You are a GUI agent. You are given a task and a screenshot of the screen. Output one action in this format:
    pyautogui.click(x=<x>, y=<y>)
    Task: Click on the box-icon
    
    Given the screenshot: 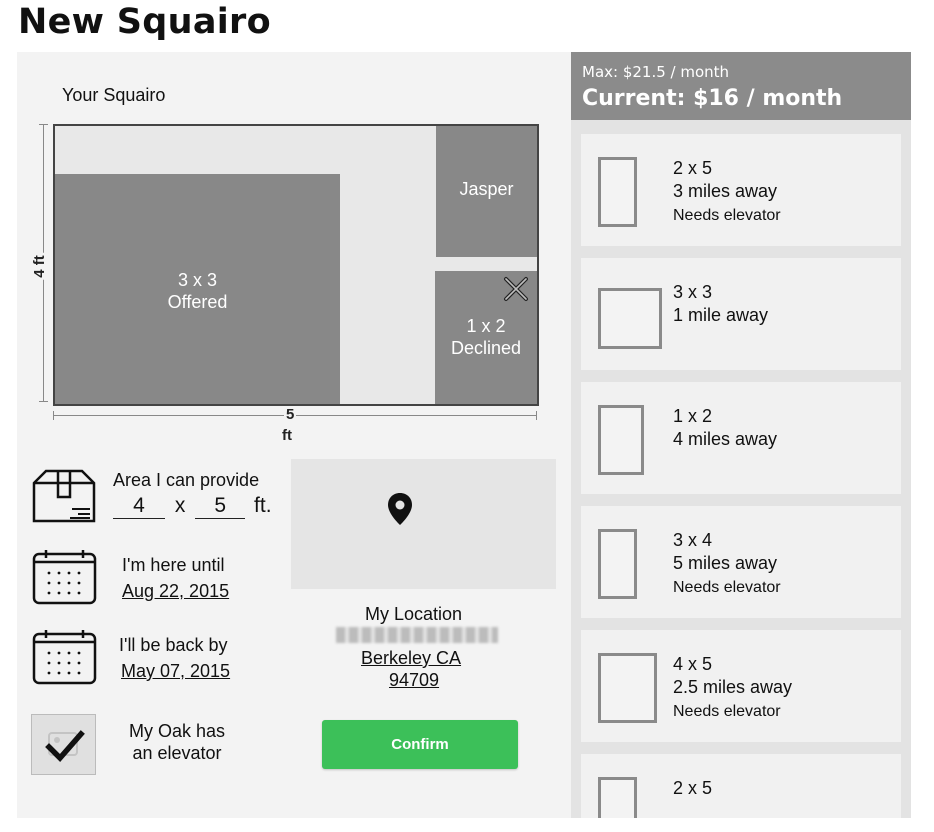 What is the action you would take?
    pyautogui.click(x=64, y=496)
    